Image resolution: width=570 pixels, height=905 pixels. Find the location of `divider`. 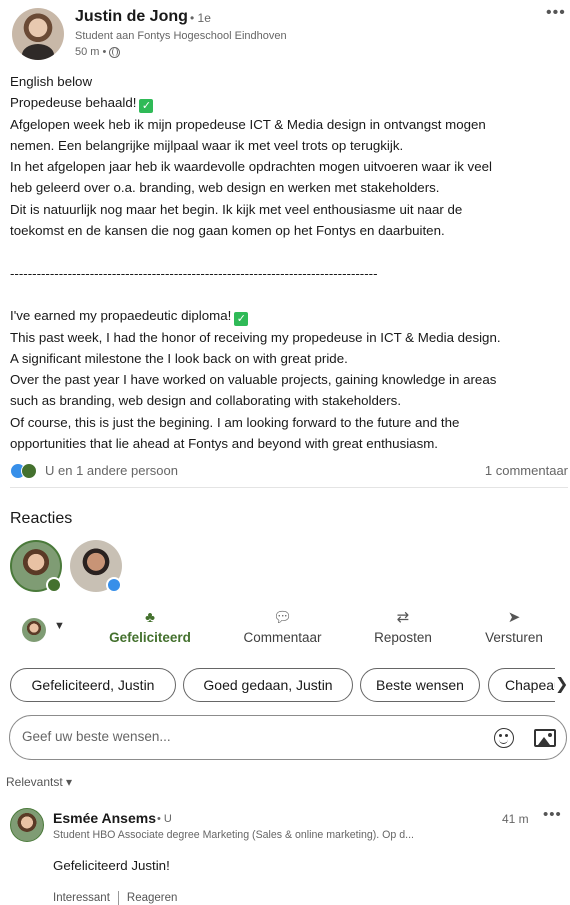

divider is located at coordinates (289, 487).